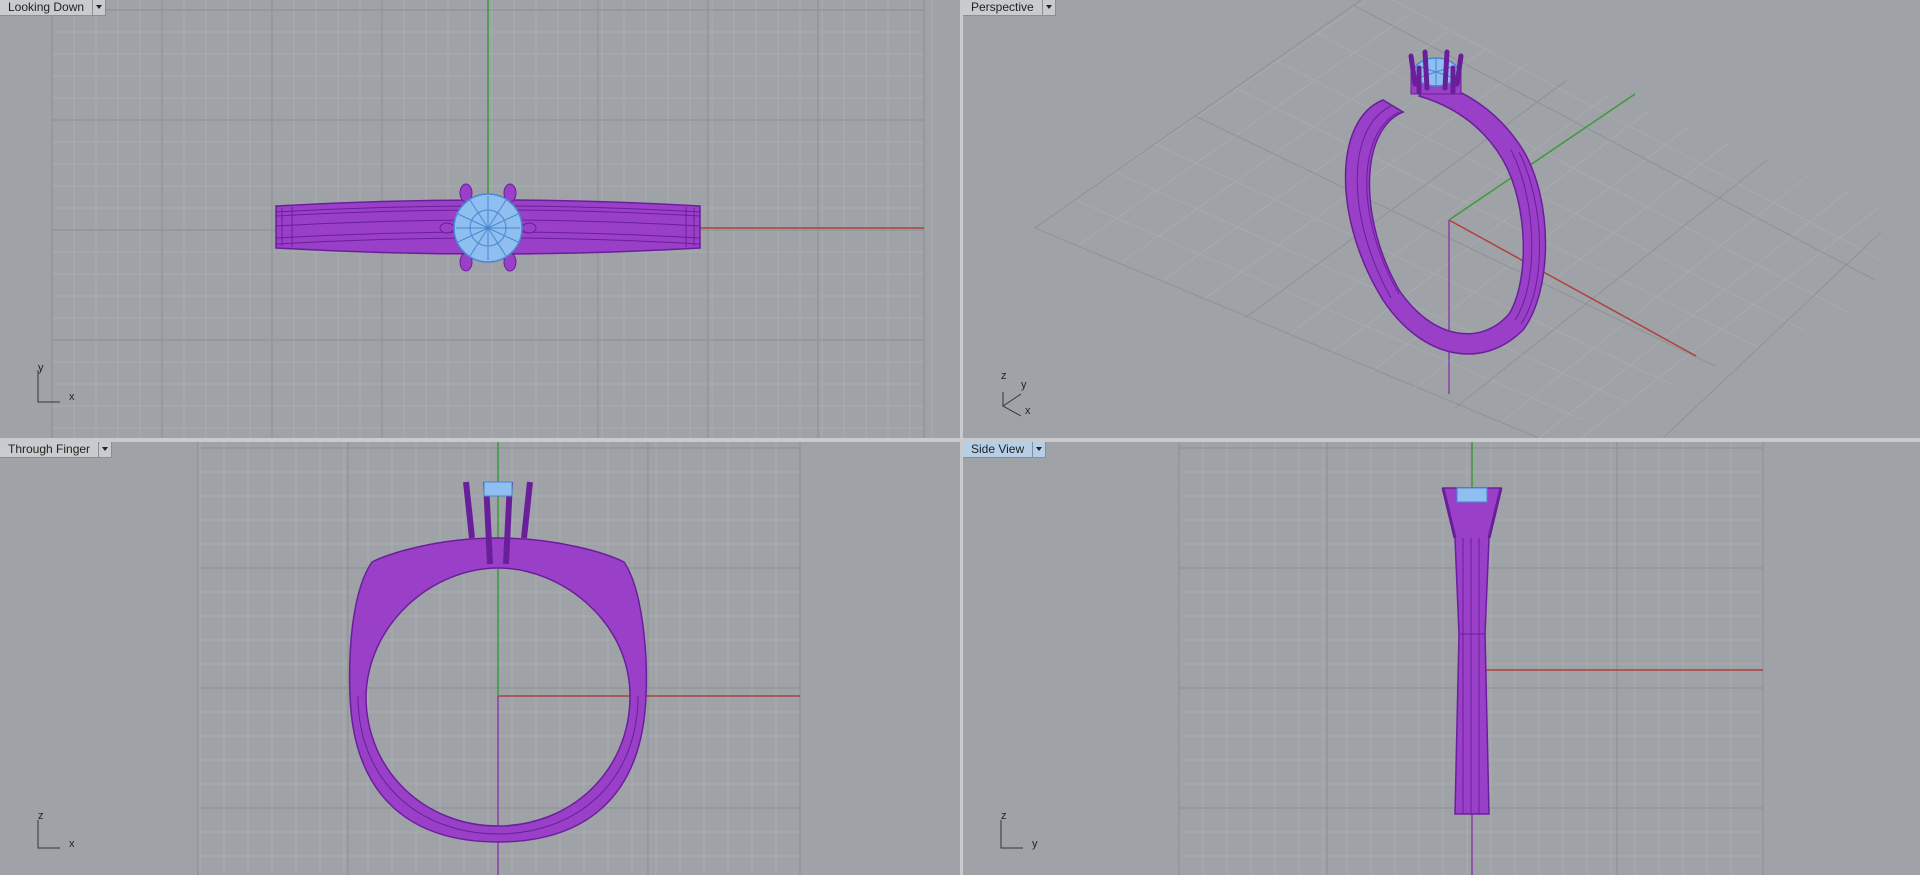 The image size is (1920, 875). I want to click on viewport-title: Through Finger, so click(49, 449).